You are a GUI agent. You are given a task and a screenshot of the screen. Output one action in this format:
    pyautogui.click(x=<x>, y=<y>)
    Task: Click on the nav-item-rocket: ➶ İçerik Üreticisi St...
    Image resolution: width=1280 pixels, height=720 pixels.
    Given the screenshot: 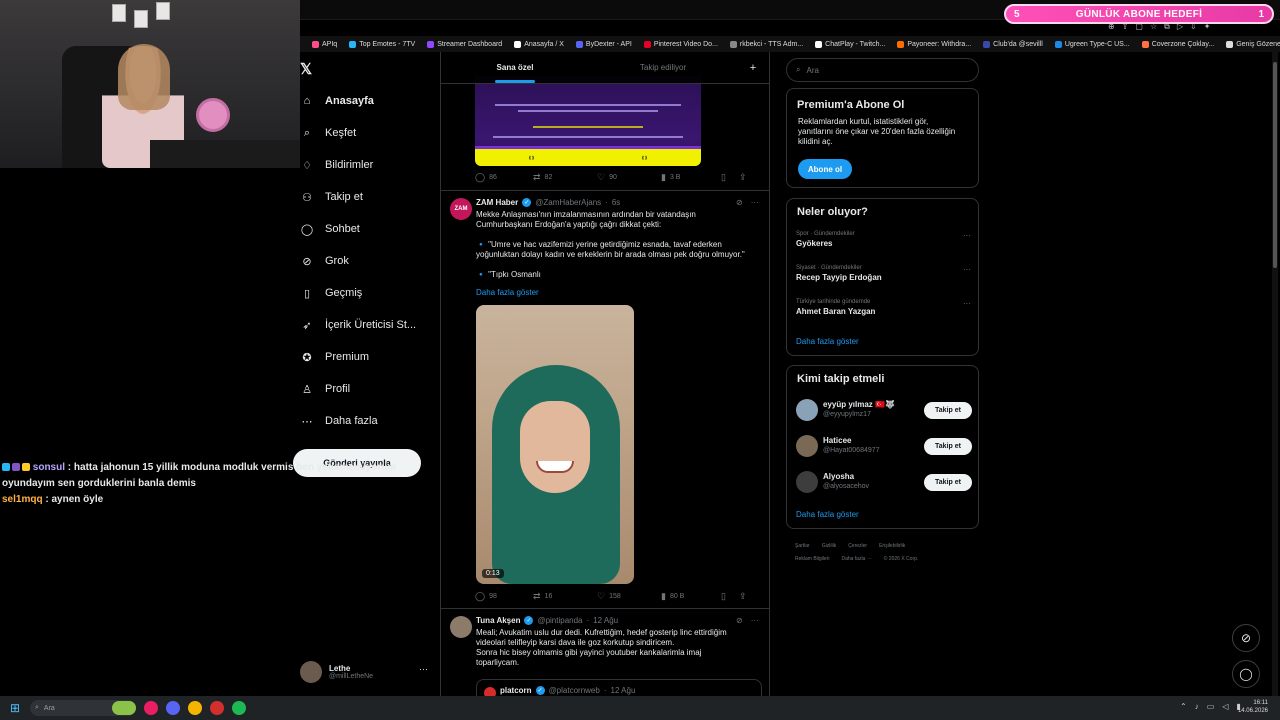 What is the action you would take?
    pyautogui.click(x=358, y=325)
    